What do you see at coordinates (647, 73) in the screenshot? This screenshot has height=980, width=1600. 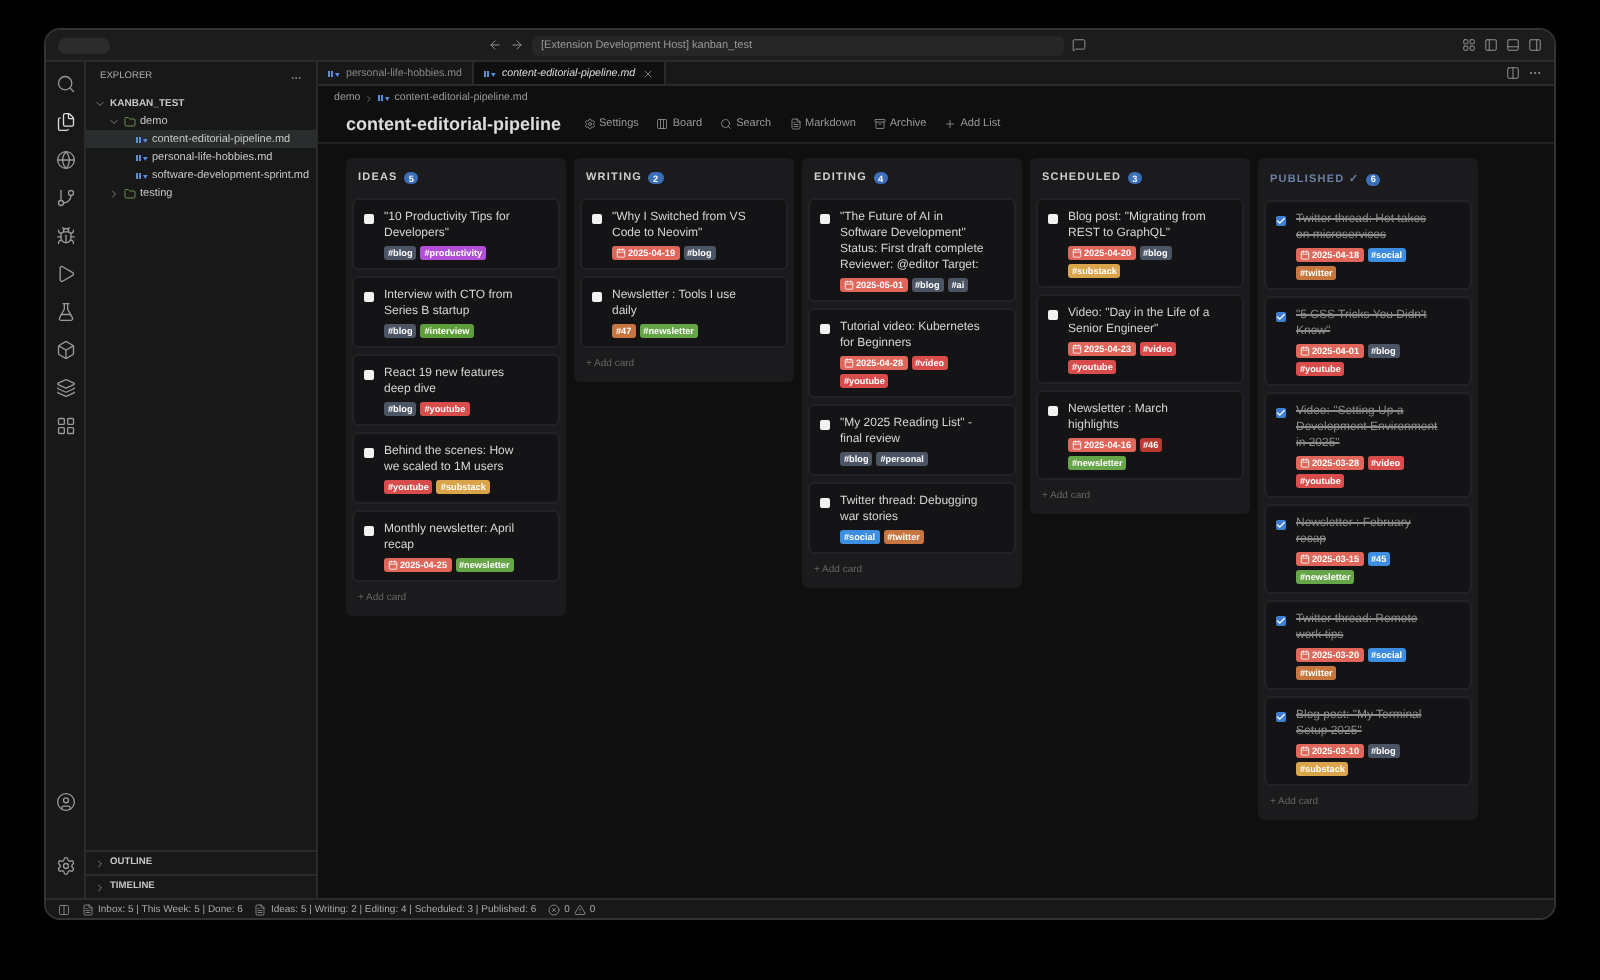 I see `close-icon` at bounding box center [647, 73].